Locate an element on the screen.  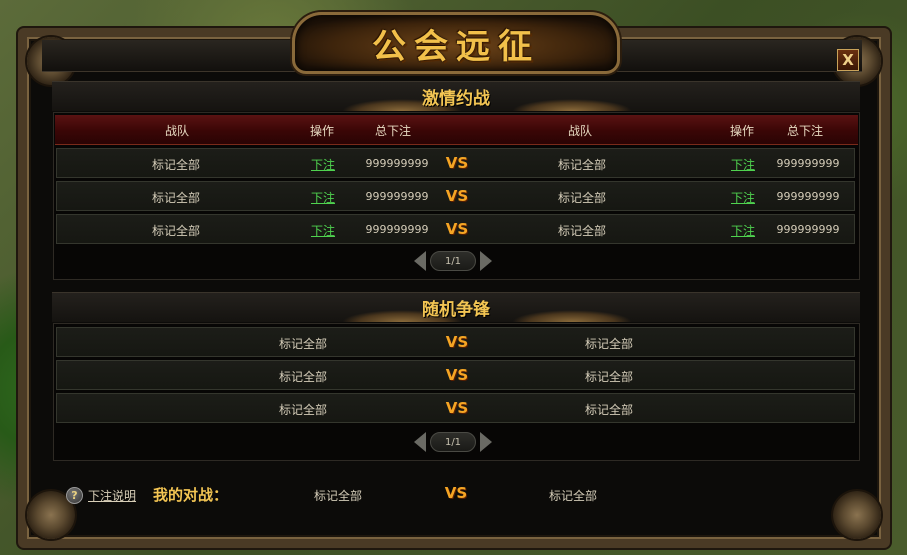
col-total-right: 总下注 is located at coordinates (805, 131).